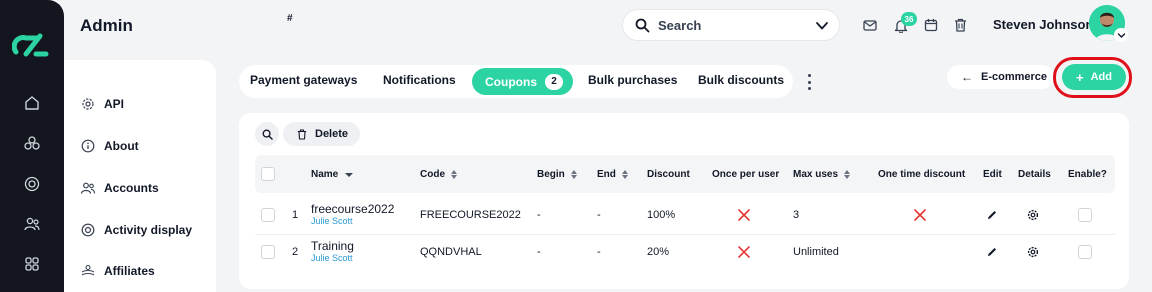 This screenshot has height=292, width=1152. Describe the element at coordinates (554, 81) in the screenshot. I see `tab-count-badge: 2` at that location.